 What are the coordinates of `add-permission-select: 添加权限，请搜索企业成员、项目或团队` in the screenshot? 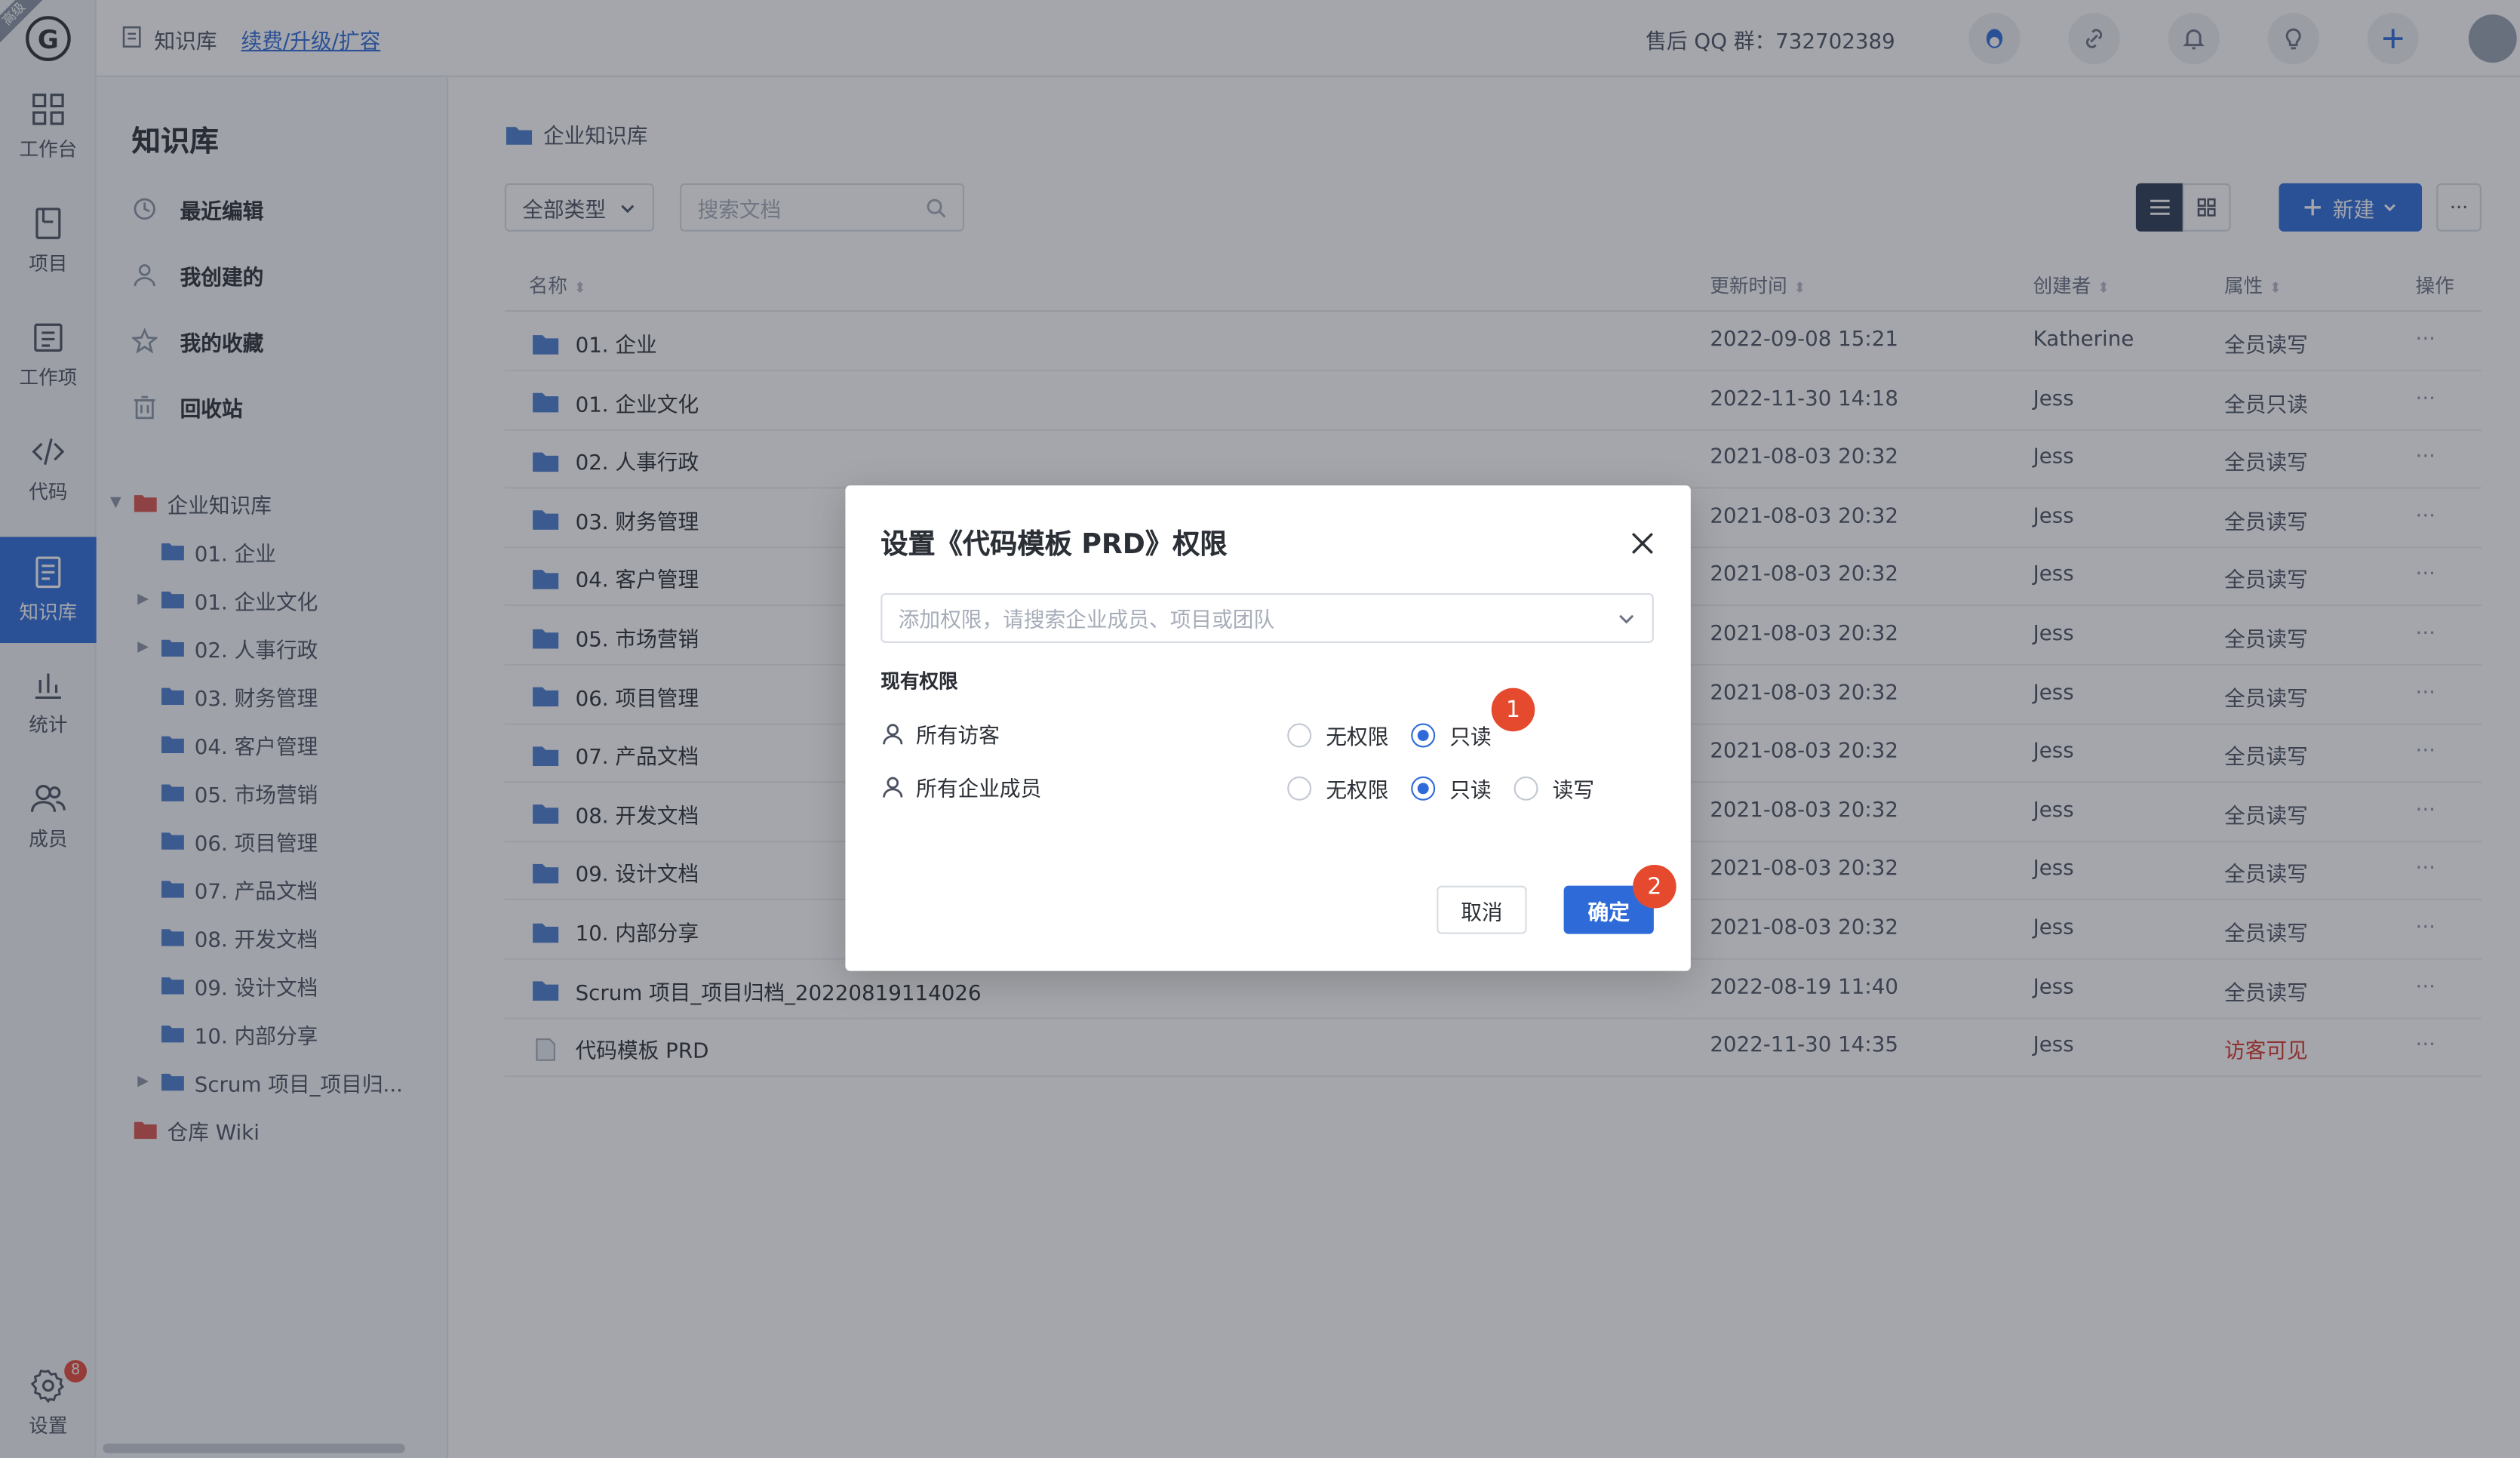 It's located at (1267, 618).